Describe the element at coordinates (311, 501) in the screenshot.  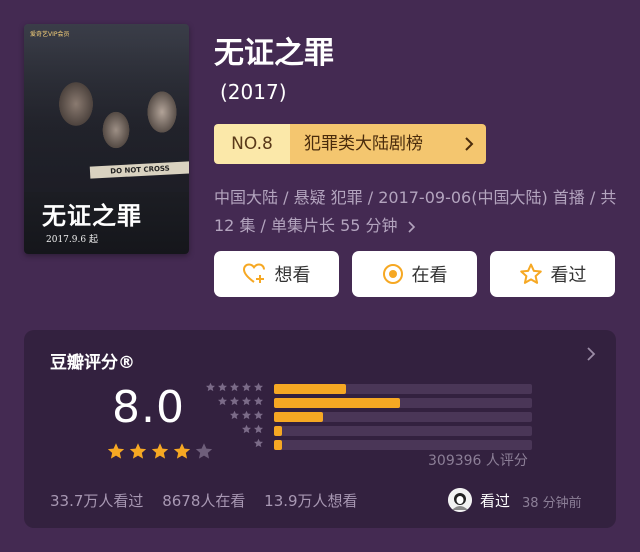
I see `want-count: 13.9万人想看` at that location.